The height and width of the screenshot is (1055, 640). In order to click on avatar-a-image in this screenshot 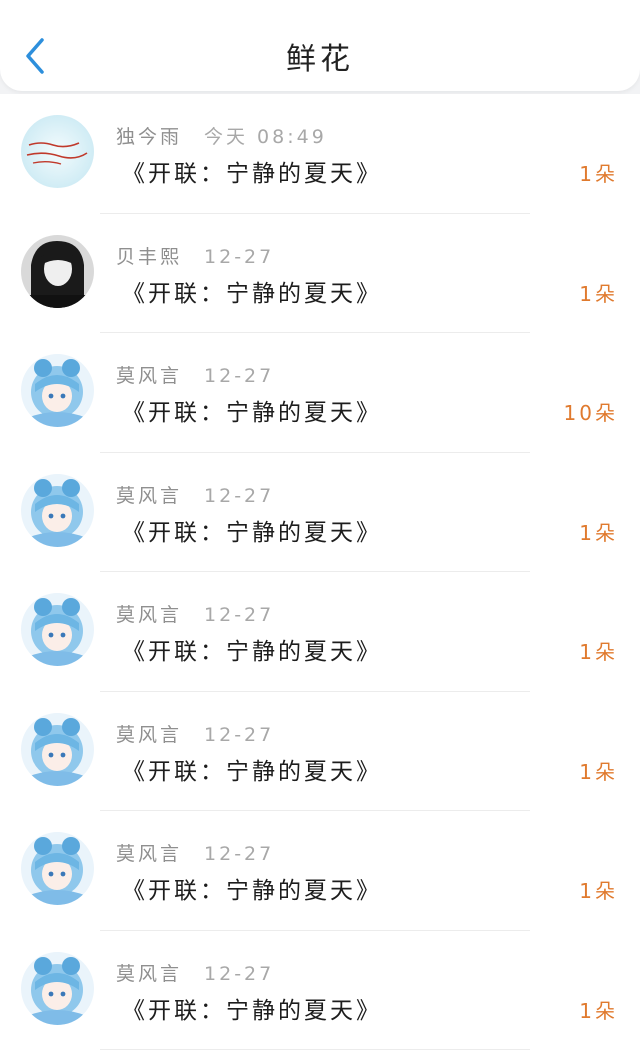, I will do `click(57, 151)`.